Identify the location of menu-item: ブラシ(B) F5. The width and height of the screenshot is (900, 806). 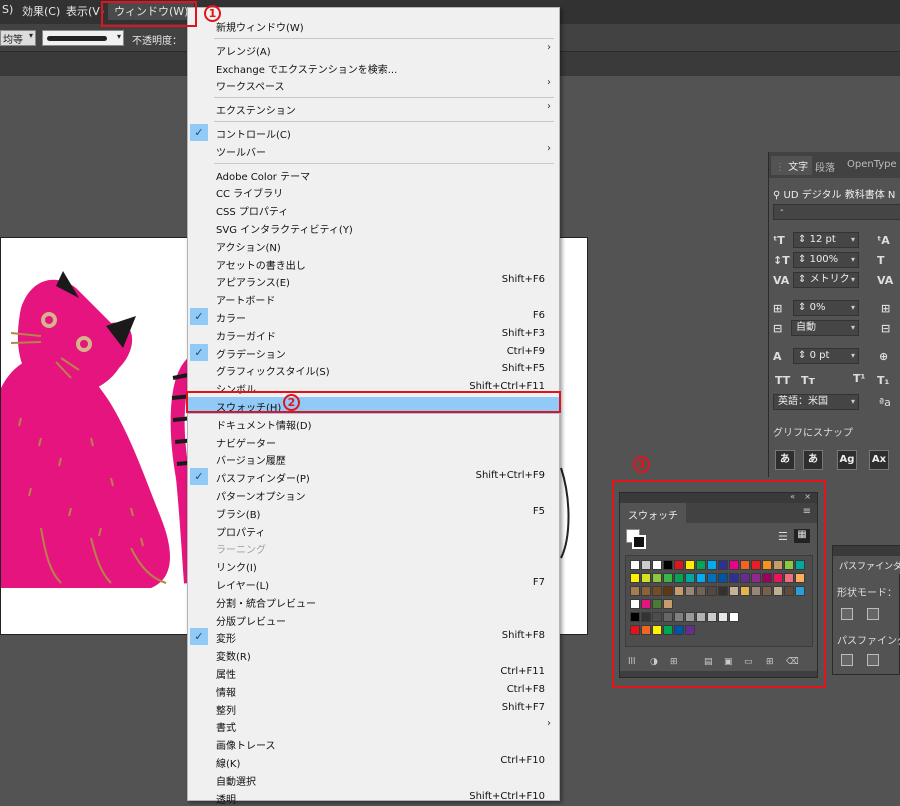
(374, 512).